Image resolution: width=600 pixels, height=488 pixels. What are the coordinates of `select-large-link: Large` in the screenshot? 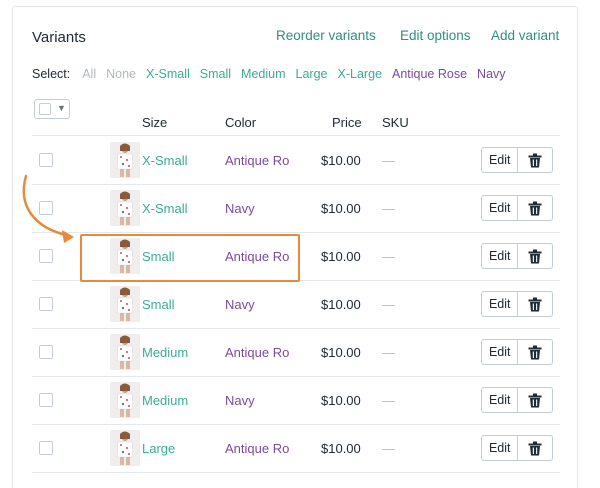 It's located at (312, 74).